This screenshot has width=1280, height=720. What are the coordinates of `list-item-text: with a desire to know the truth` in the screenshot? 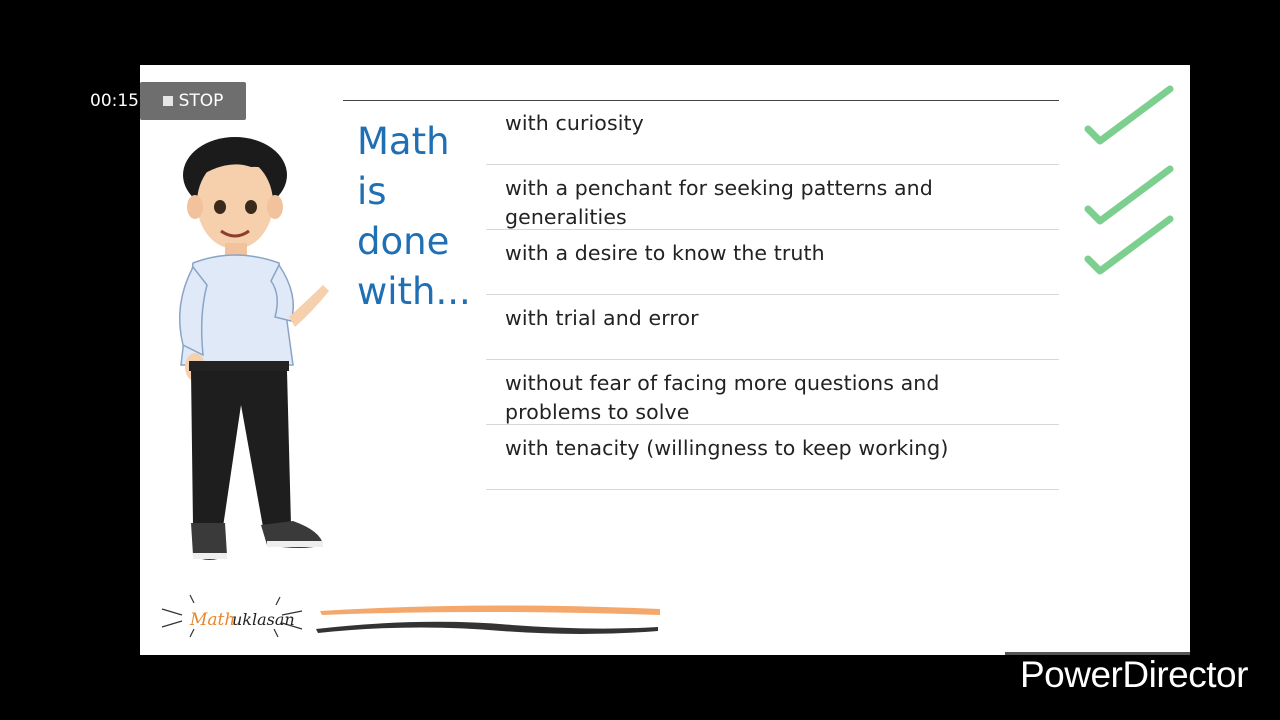 It's located at (665, 253).